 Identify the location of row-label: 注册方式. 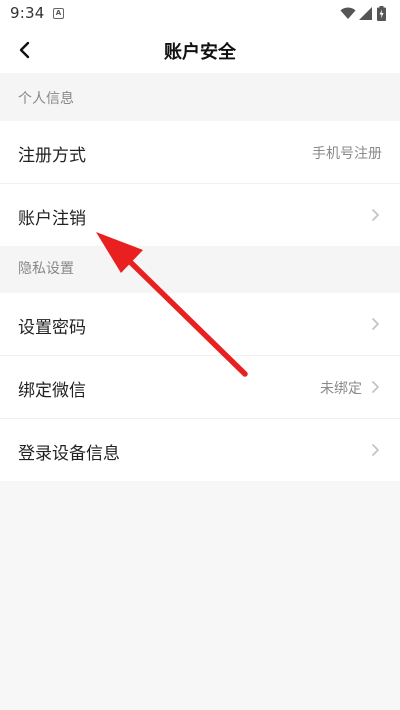
(52, 156).